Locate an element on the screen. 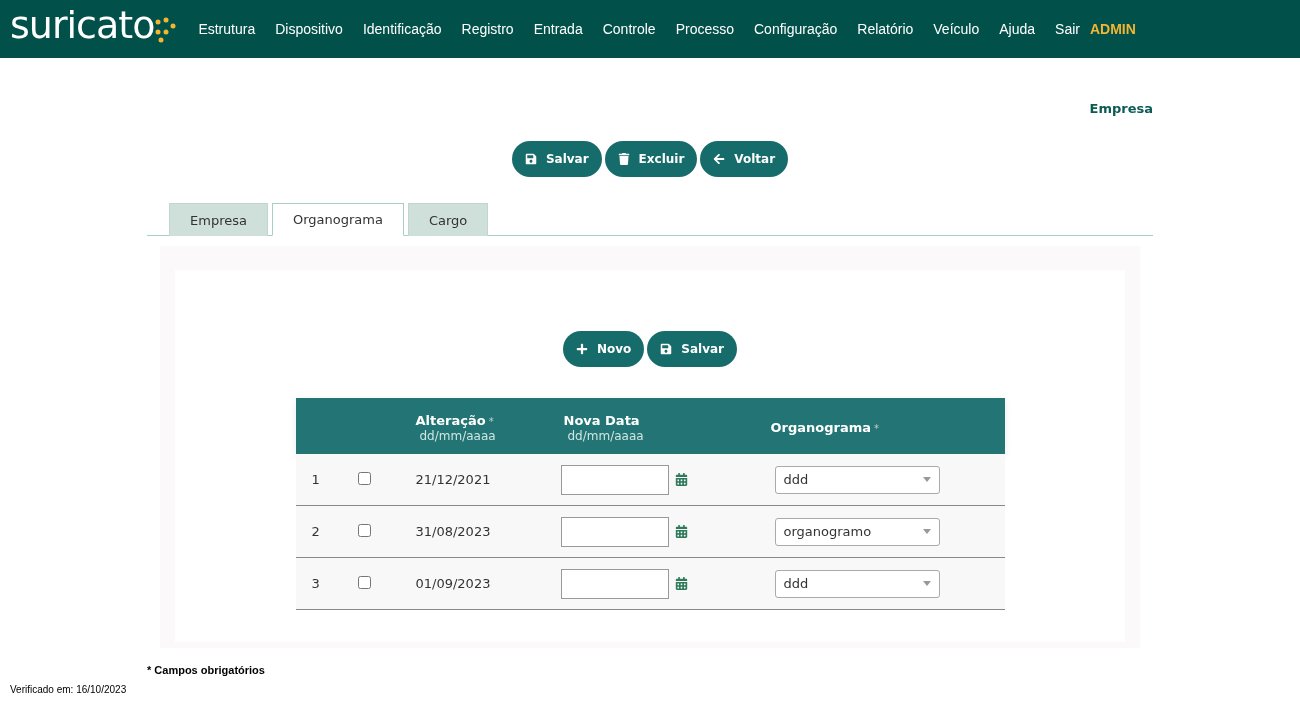  column-header: Organograma is located at coordinates (821, 427).